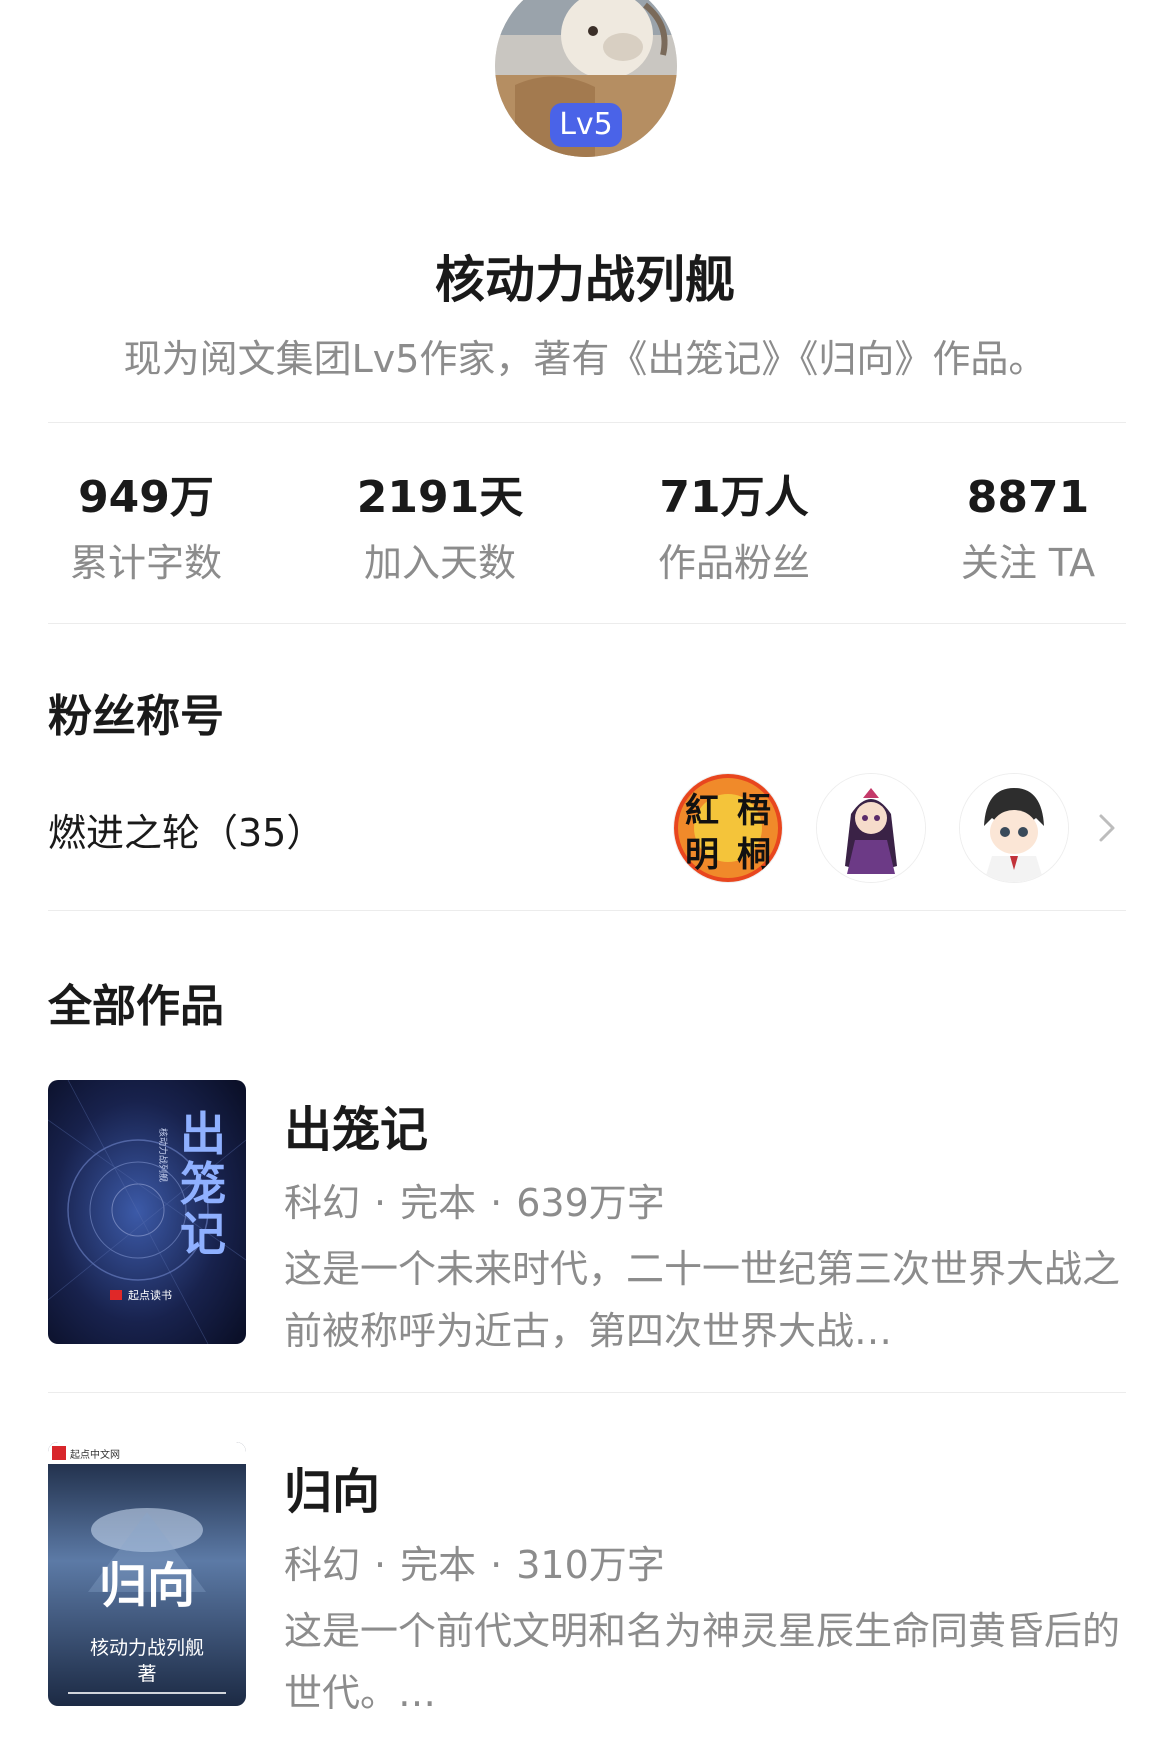 This screenshot has width=1170, height=1738. I want to click on cover-publisher: 起点读书, so click(150, 1295).